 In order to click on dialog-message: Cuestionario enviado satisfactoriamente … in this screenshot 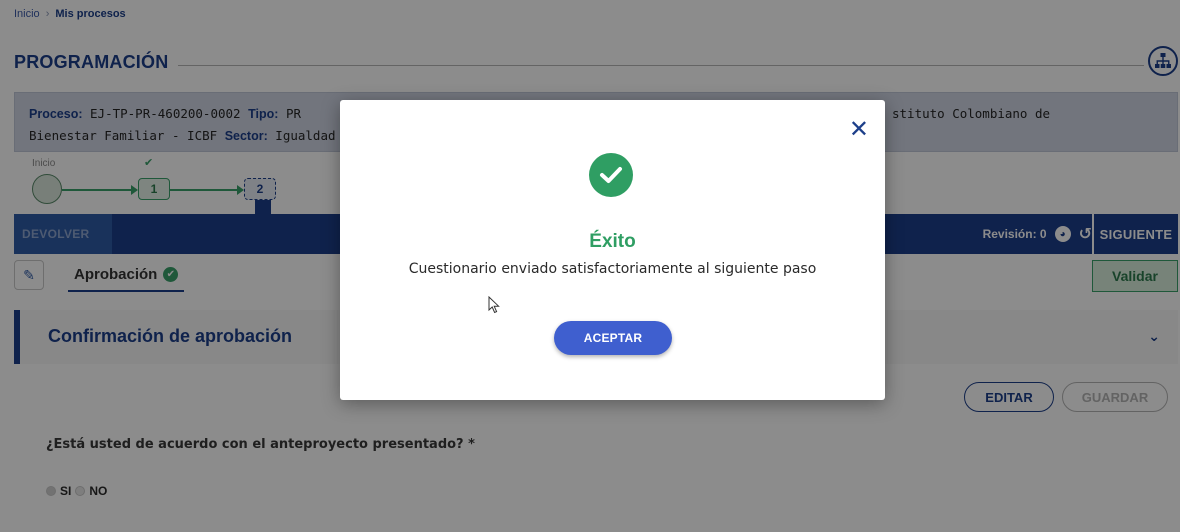, I will do `click(612, 269)`.